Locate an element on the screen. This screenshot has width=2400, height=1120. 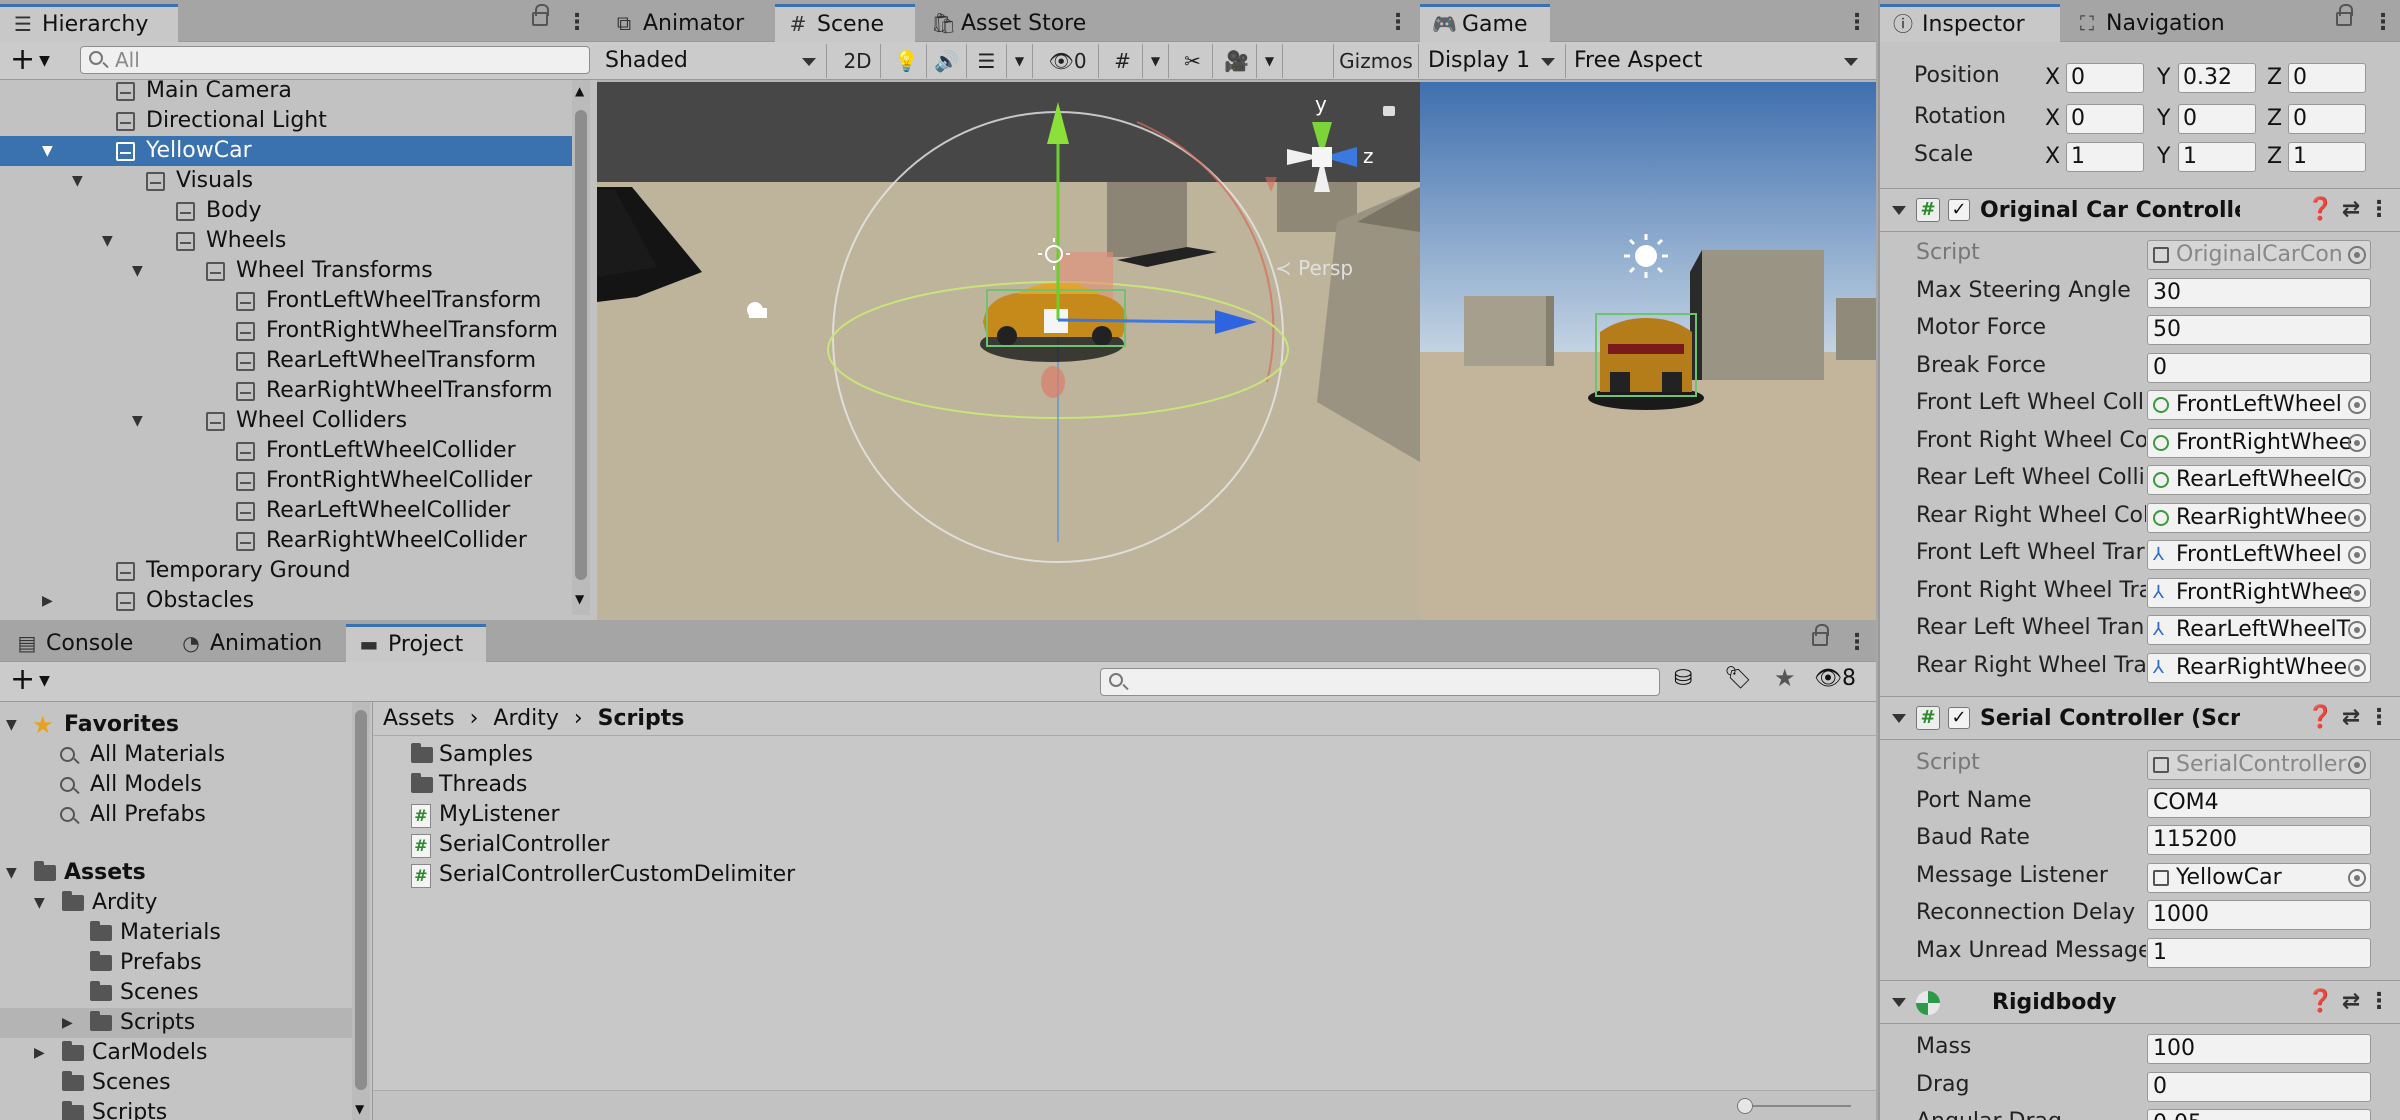
breadcrumb-assets: Assets is located at coordinates (419, 718).